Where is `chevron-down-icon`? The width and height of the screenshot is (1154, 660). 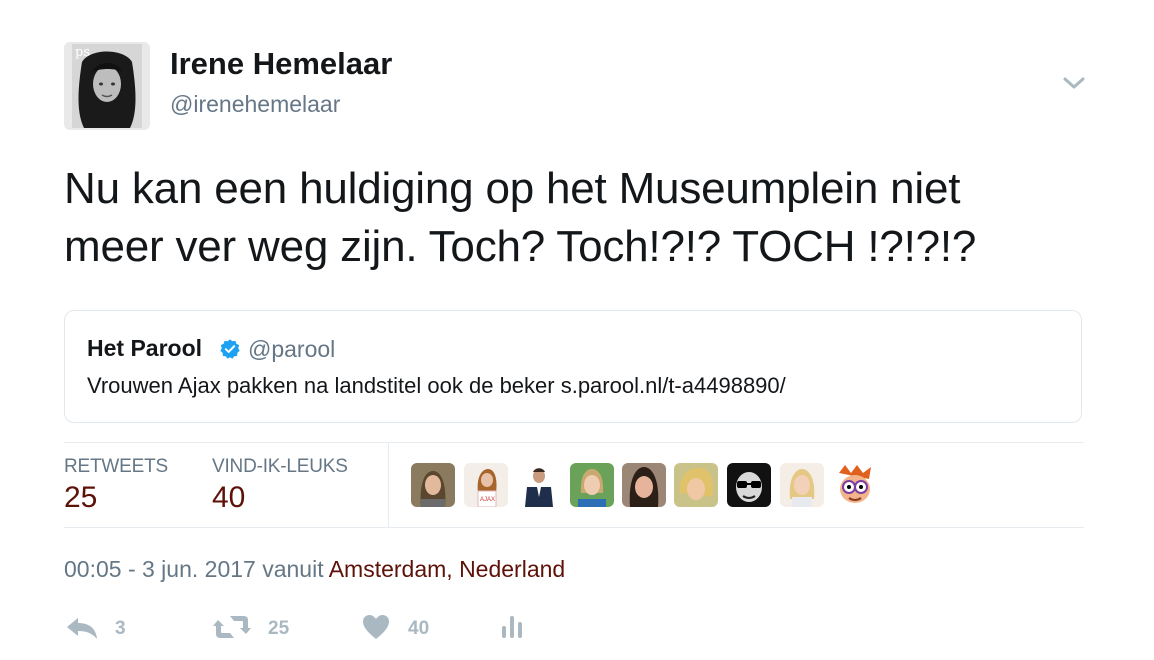
chevron-down-icon is located at coordinates (1074, 83).